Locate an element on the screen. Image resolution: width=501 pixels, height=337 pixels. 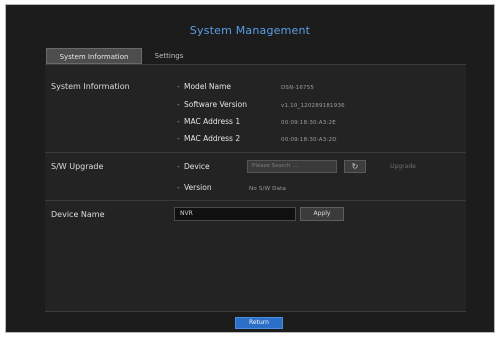
section-sw-upgrade: S/W Upgrade is located at coordinates (77, 166).